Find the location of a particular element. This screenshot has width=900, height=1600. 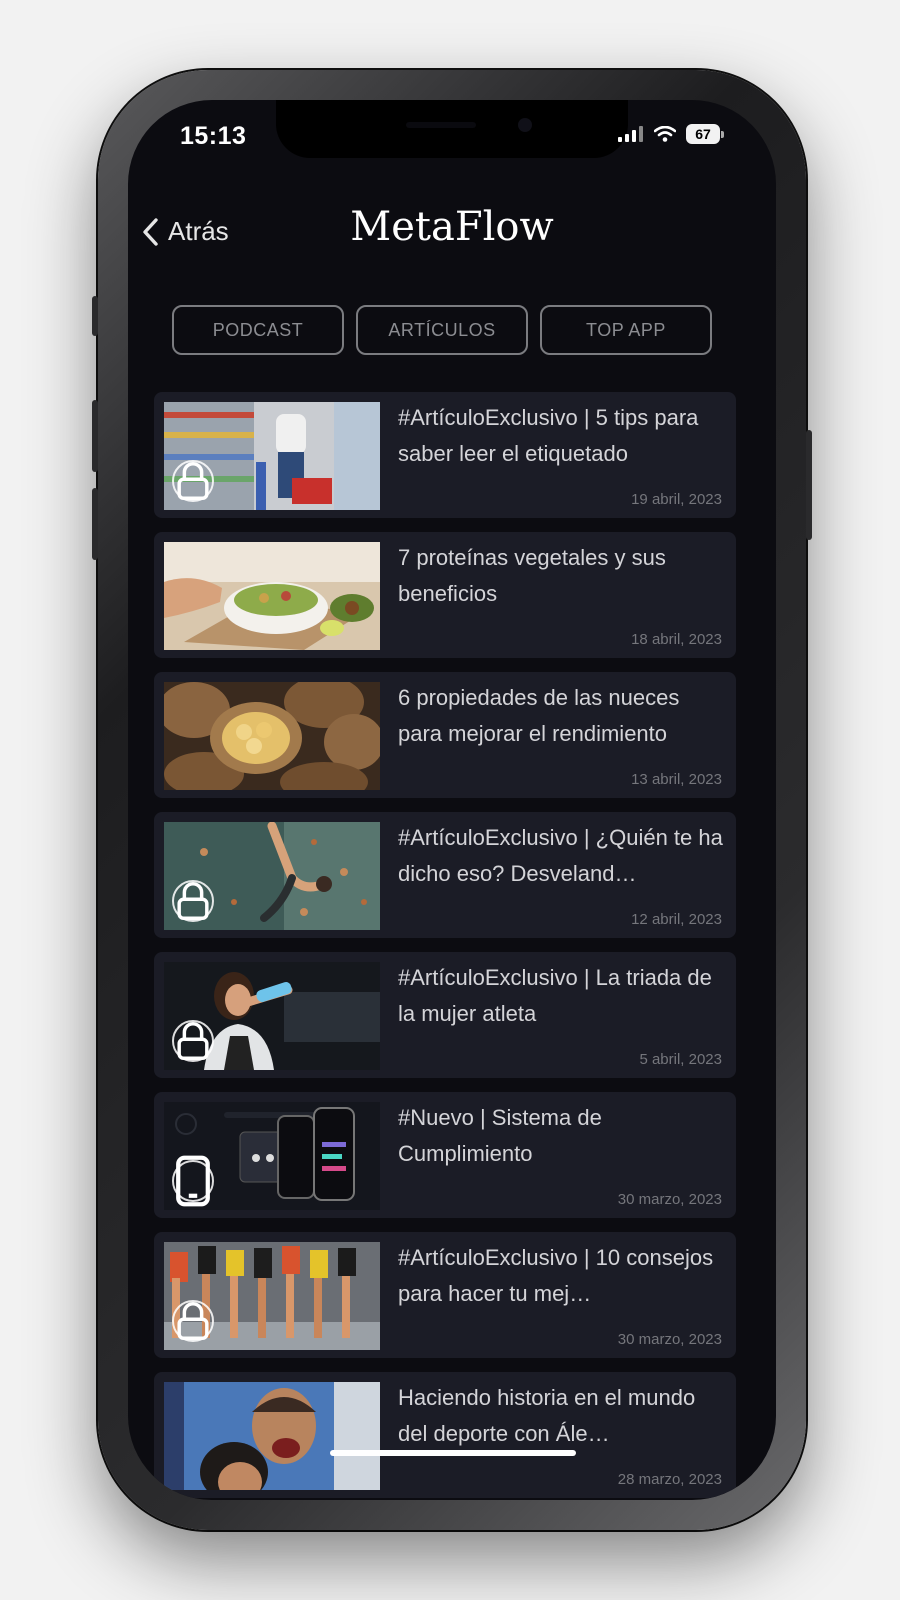

article-date: 5 abril, 2023 is located at coordinates (680, 1059).